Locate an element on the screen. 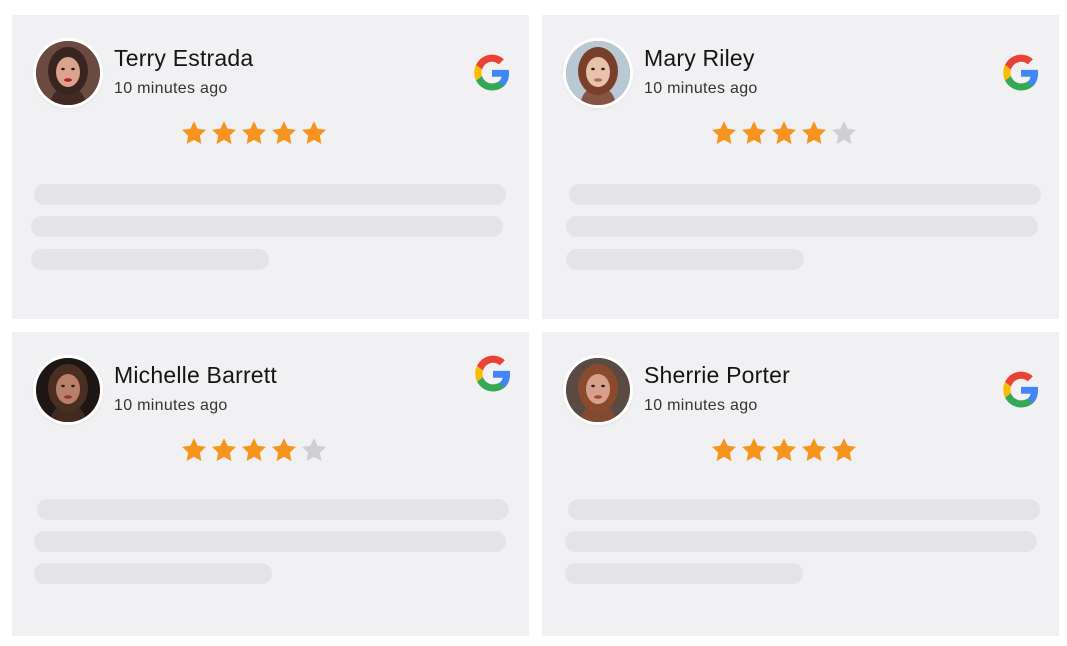 The width and height of the screenshot is (1067, 646). reviewer-name: Sherrie Porter is located at coordinates (717, 375).